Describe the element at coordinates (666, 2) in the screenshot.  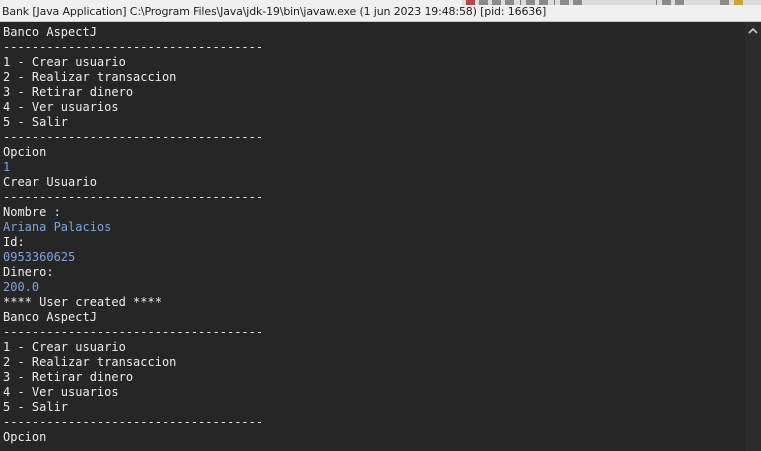
I see `open-console-icon` at that location.